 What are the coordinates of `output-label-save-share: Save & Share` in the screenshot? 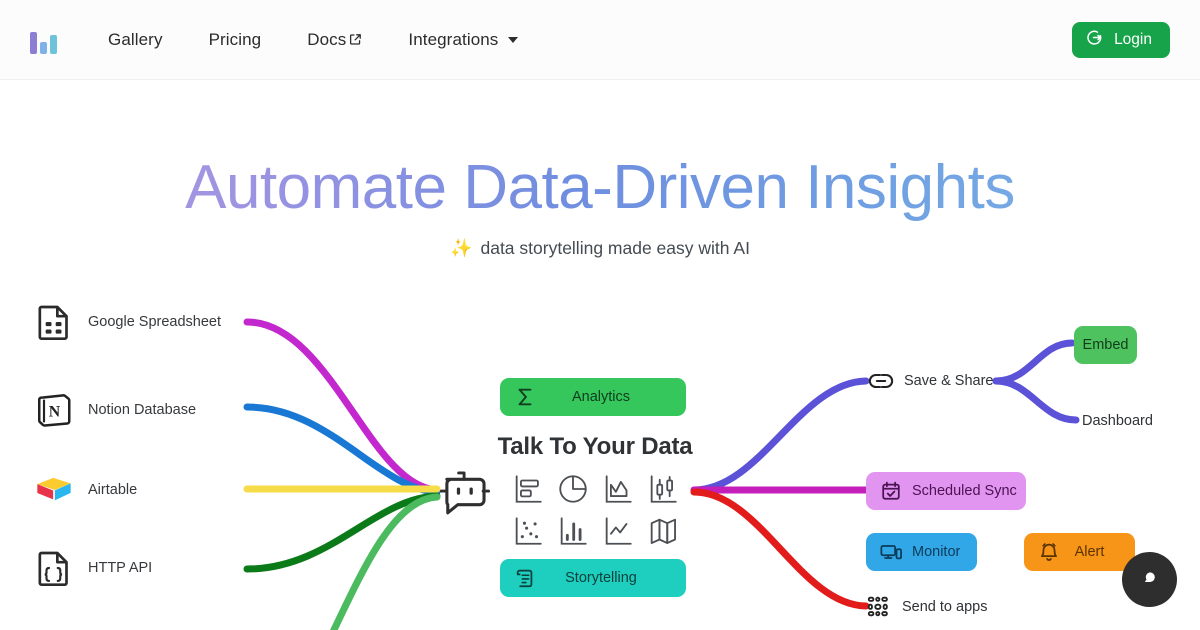 It's located at (949, 381).